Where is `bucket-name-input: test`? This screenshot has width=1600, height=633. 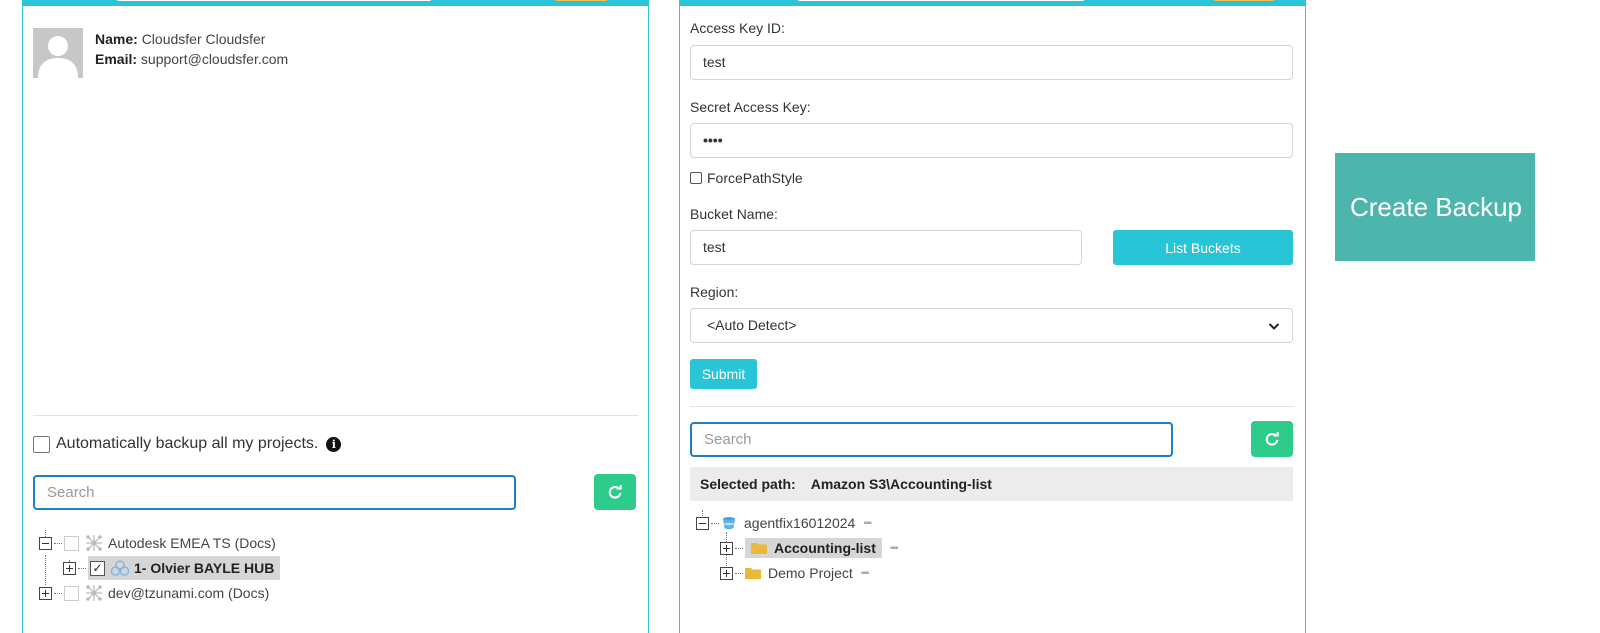
bucket-name-input: test is located at coordinates (886, 247).